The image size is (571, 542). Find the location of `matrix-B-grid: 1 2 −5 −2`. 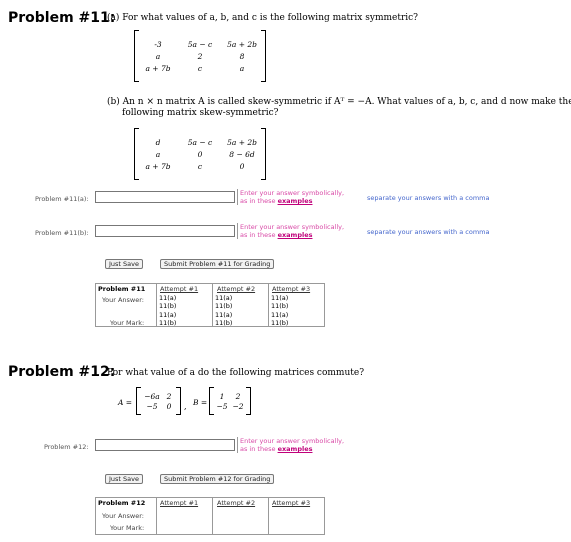

matrix-B-grid: 1 2 −5 −2 is located at coordinates (230, 401).